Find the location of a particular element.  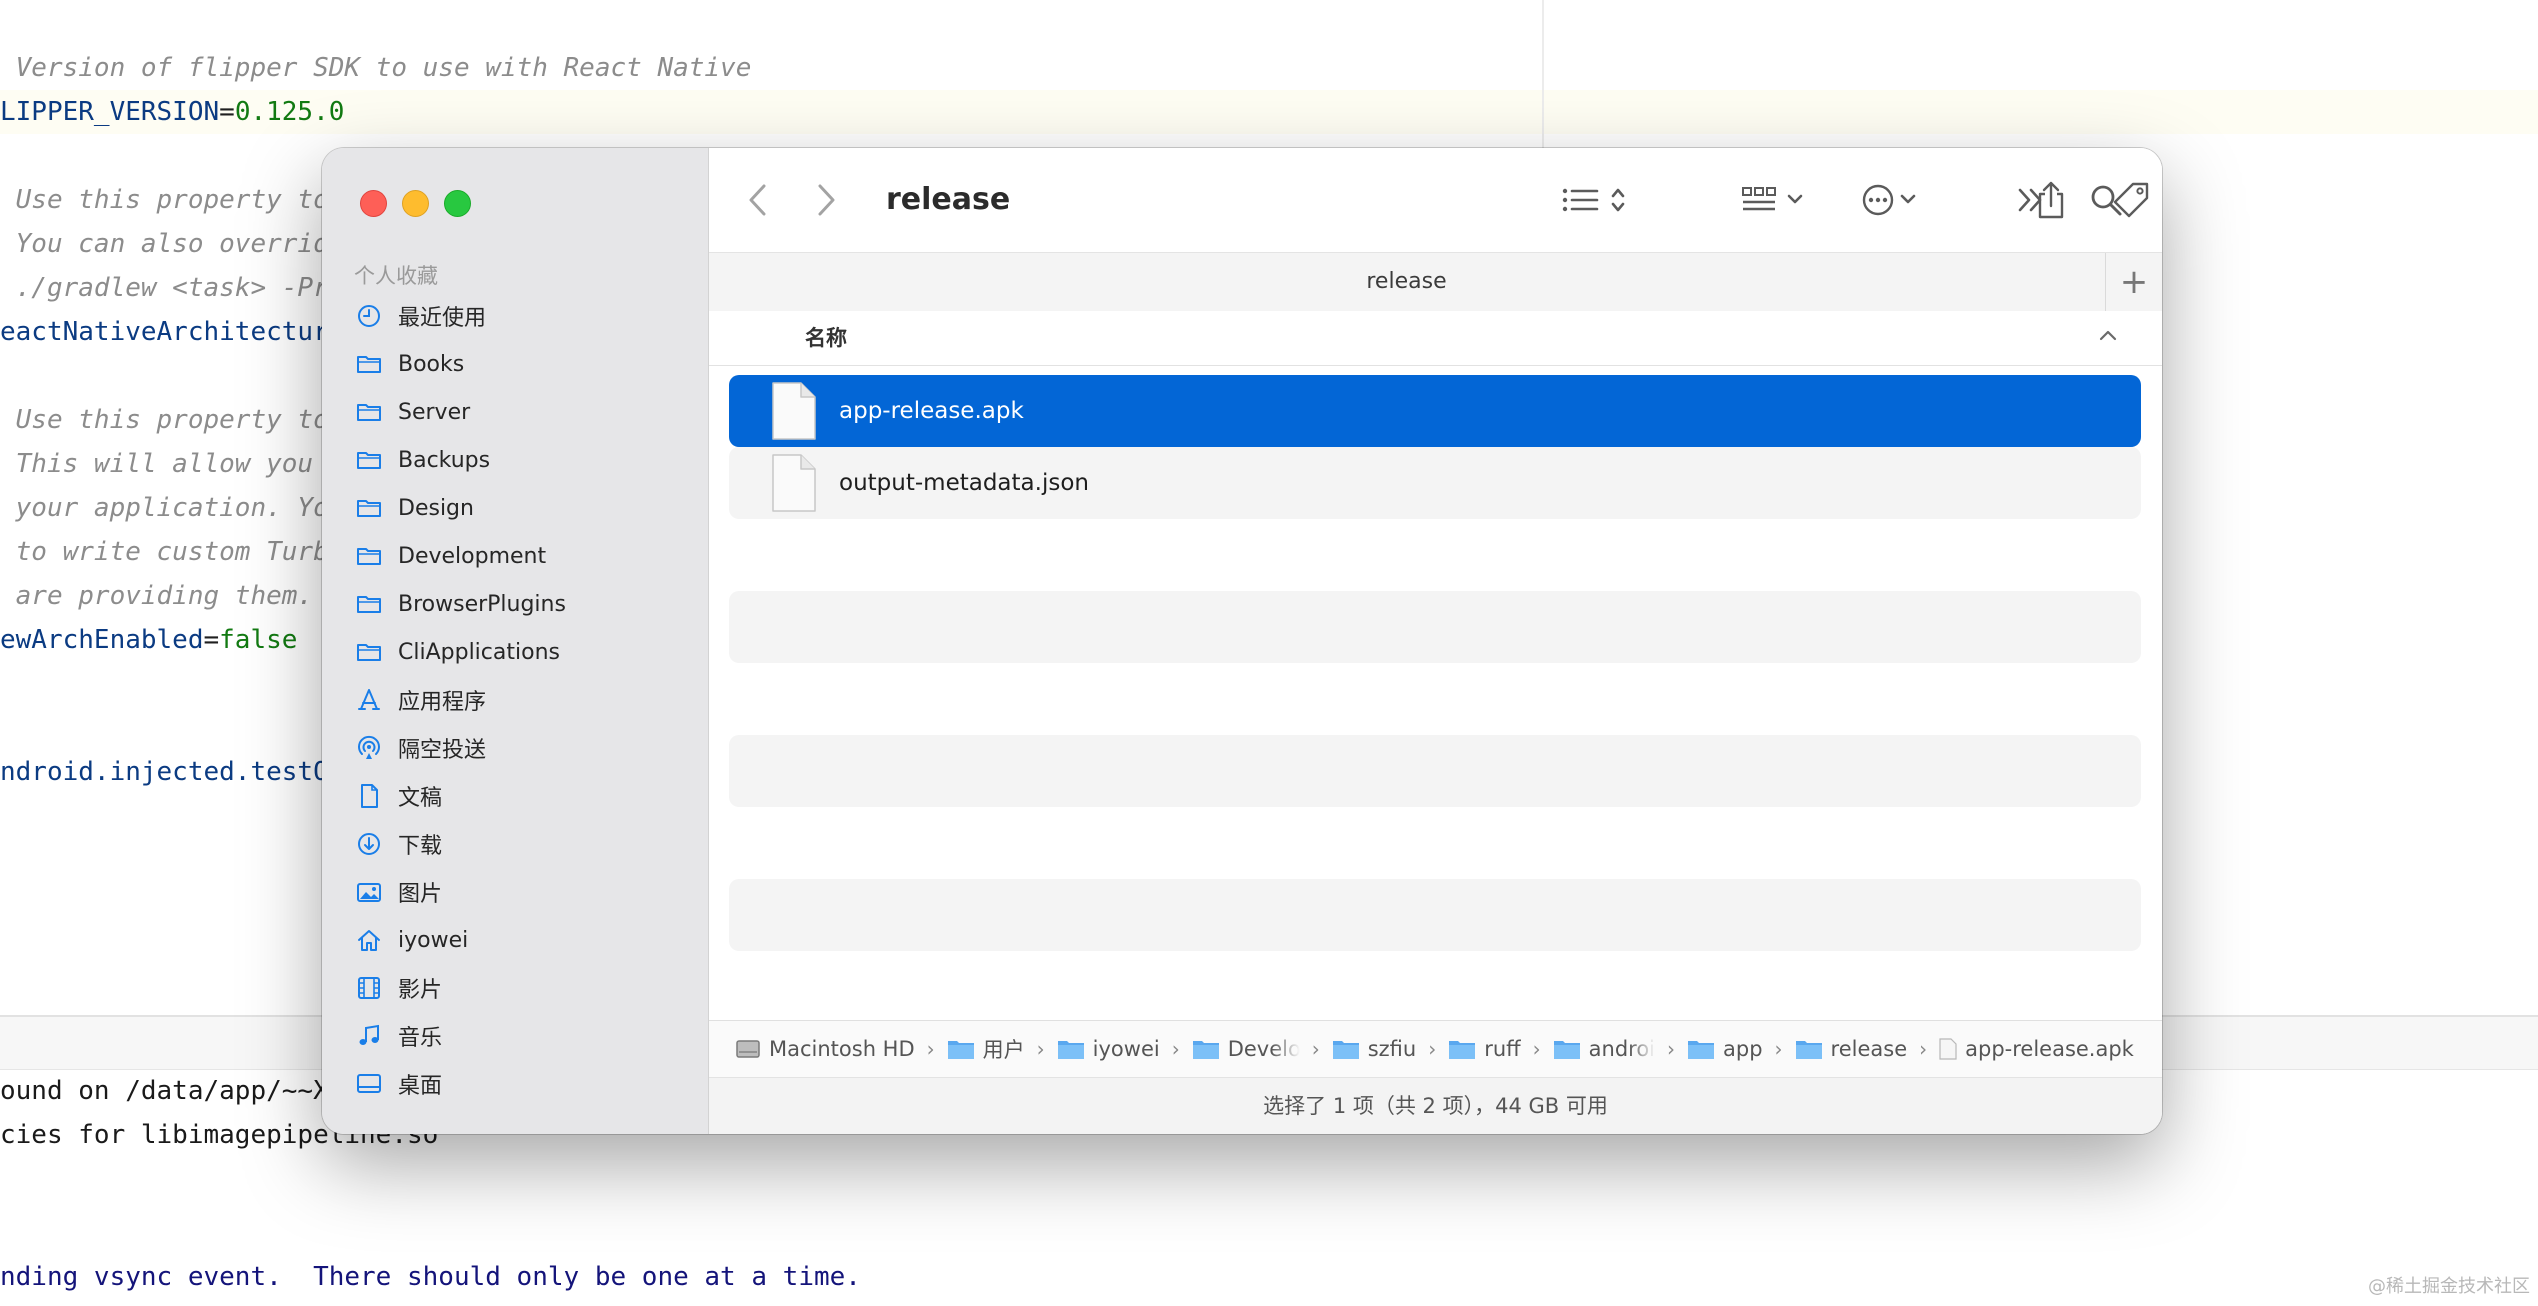

sidebar-item: Backups is located at coordinates (515, 460).